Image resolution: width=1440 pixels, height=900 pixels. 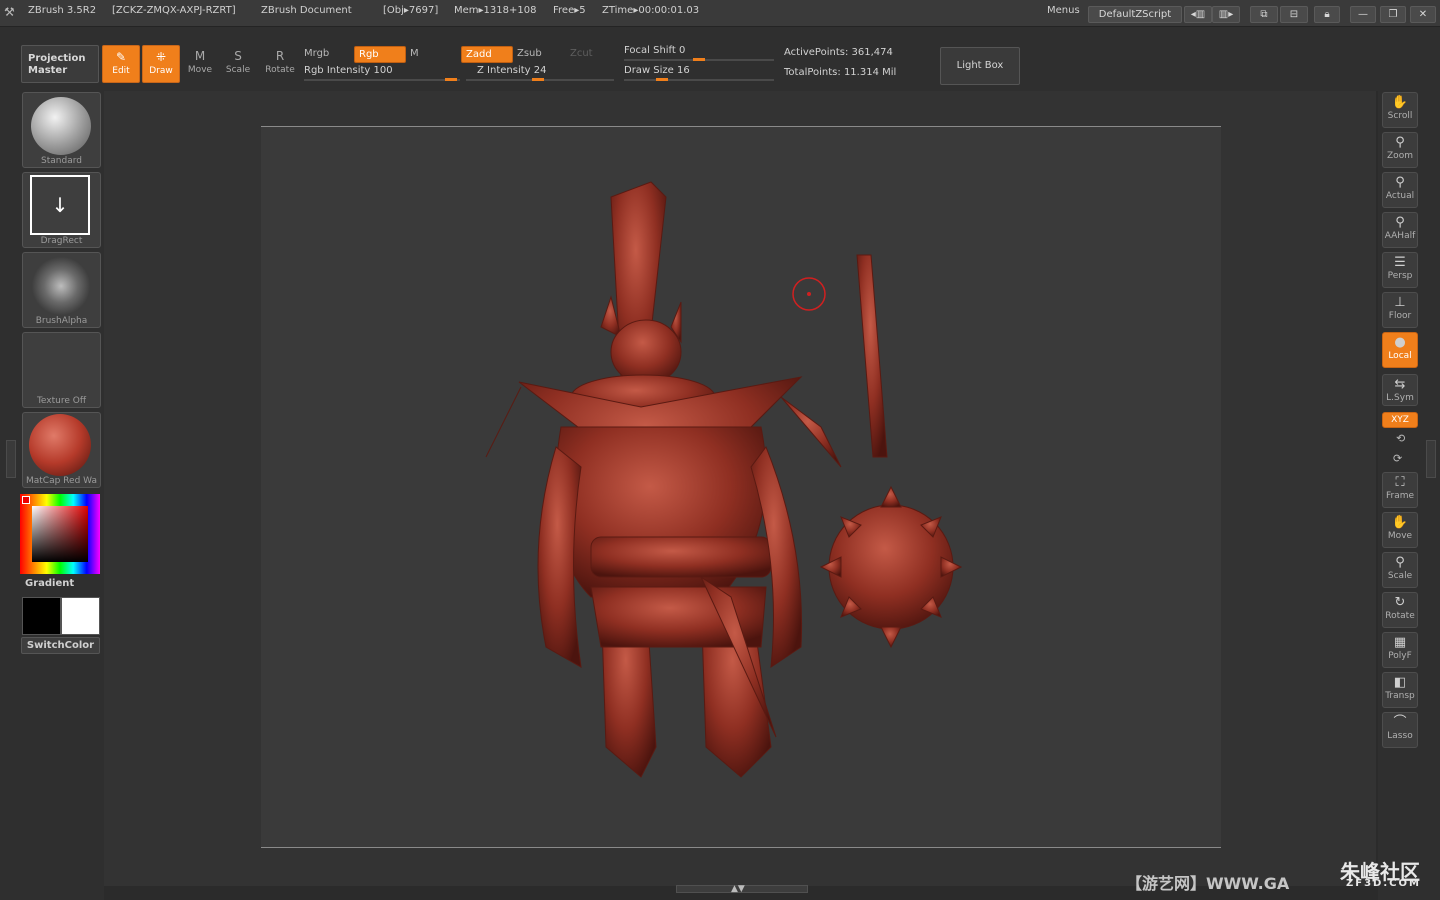 What do you see at coordinates (538, 79) in the screenshot?
I see `z-intensity-knob` at bounding box center [538, 79].